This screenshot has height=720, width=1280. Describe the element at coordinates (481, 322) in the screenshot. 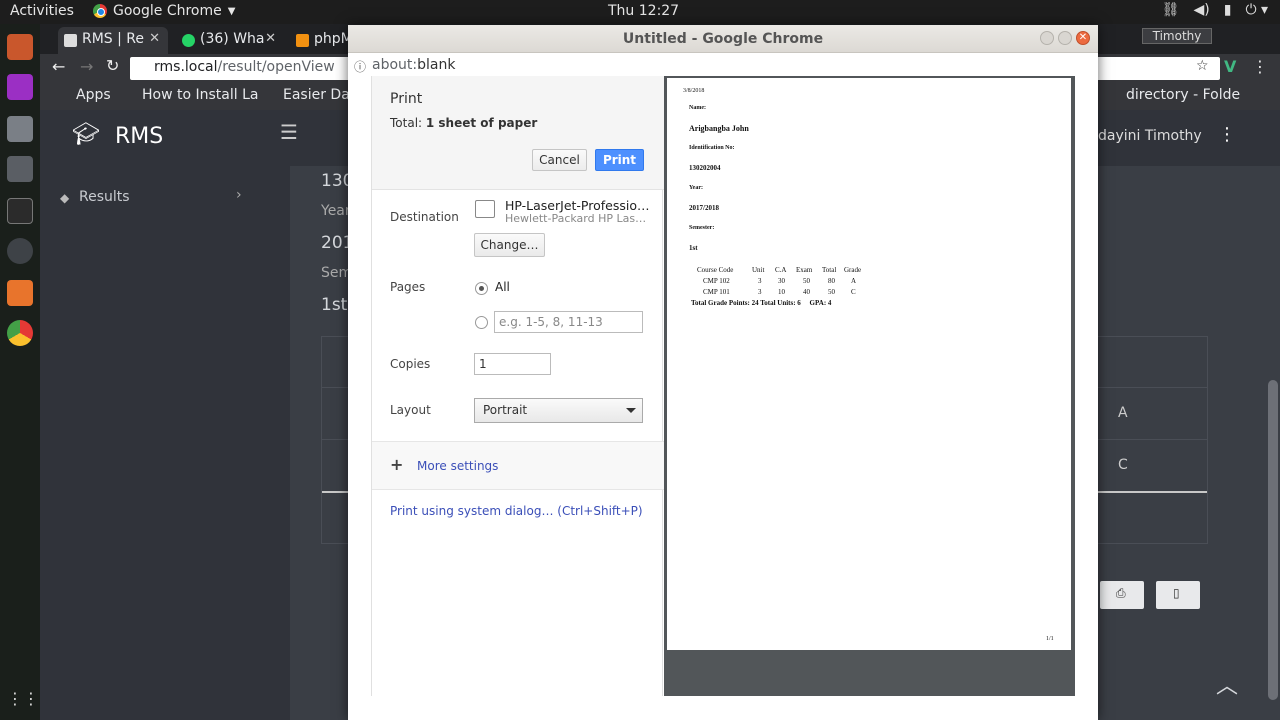

I see `pages-custom-radio` at that location.